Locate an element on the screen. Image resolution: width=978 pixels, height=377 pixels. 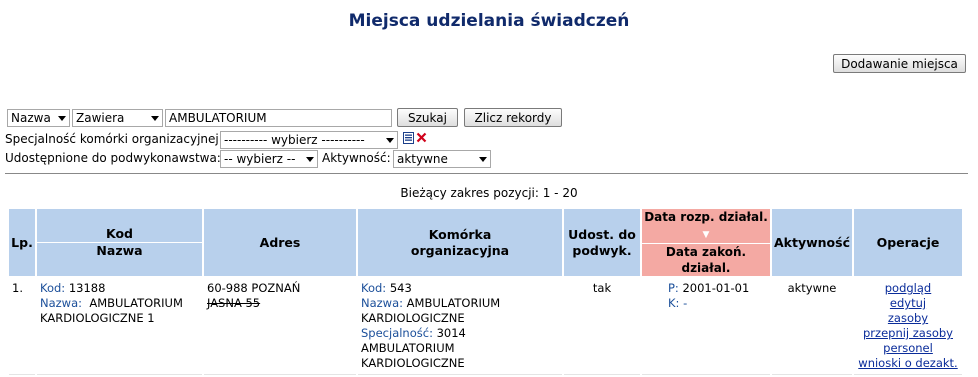
op-resources-link: zasoby is located at coordinates (908, 318).